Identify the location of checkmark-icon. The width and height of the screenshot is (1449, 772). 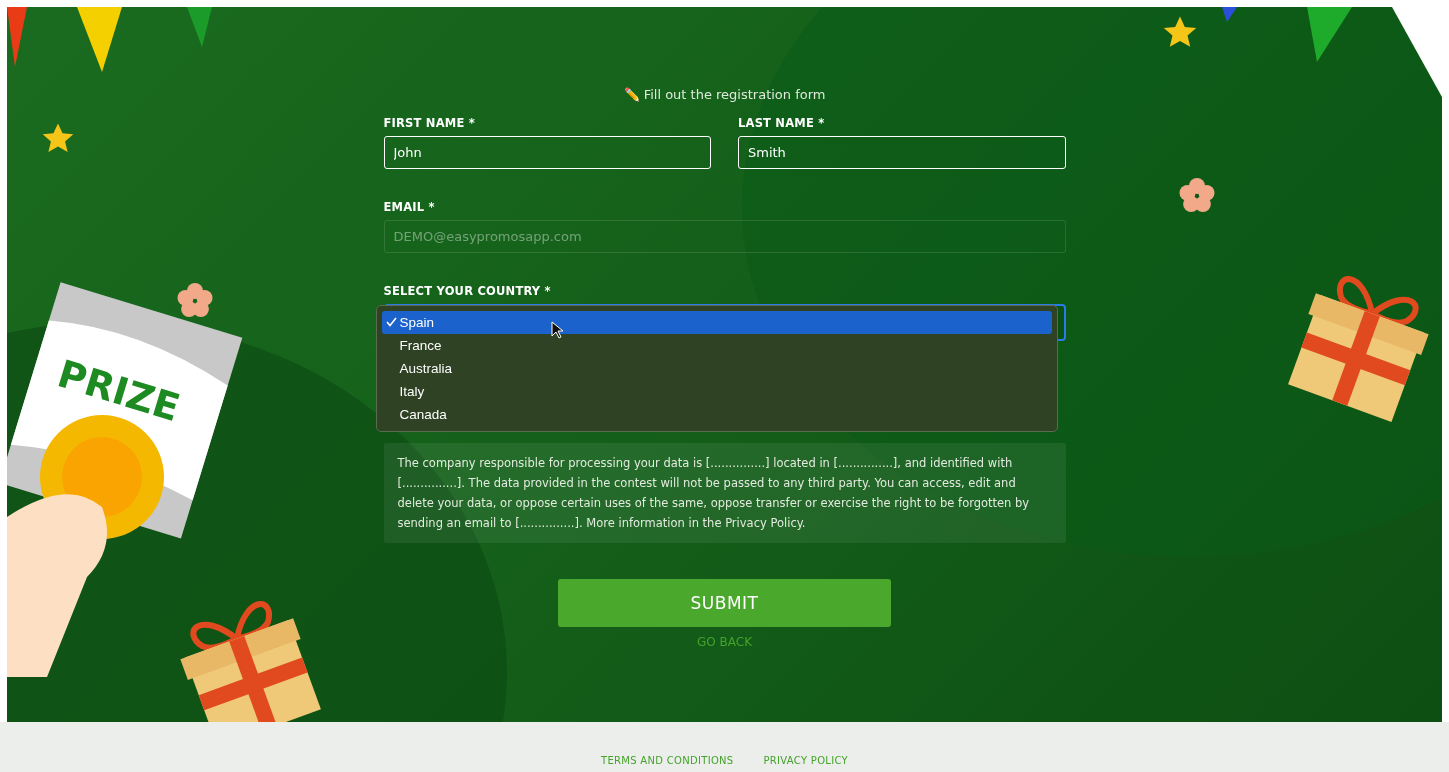
(391, 322).